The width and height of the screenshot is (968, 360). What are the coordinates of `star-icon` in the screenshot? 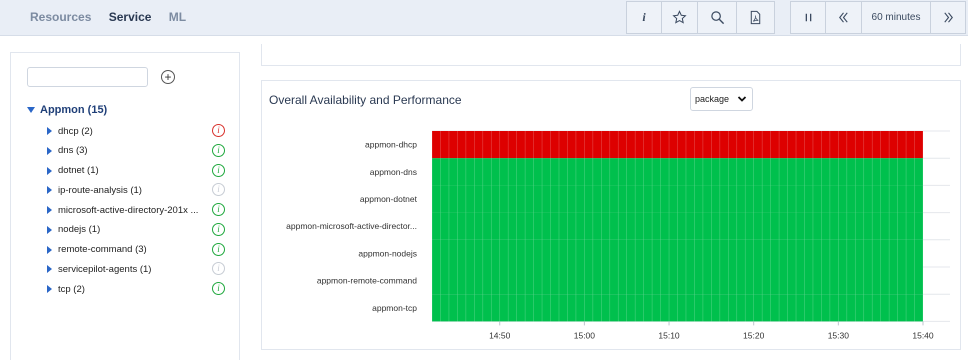 It's located at (679, 17).